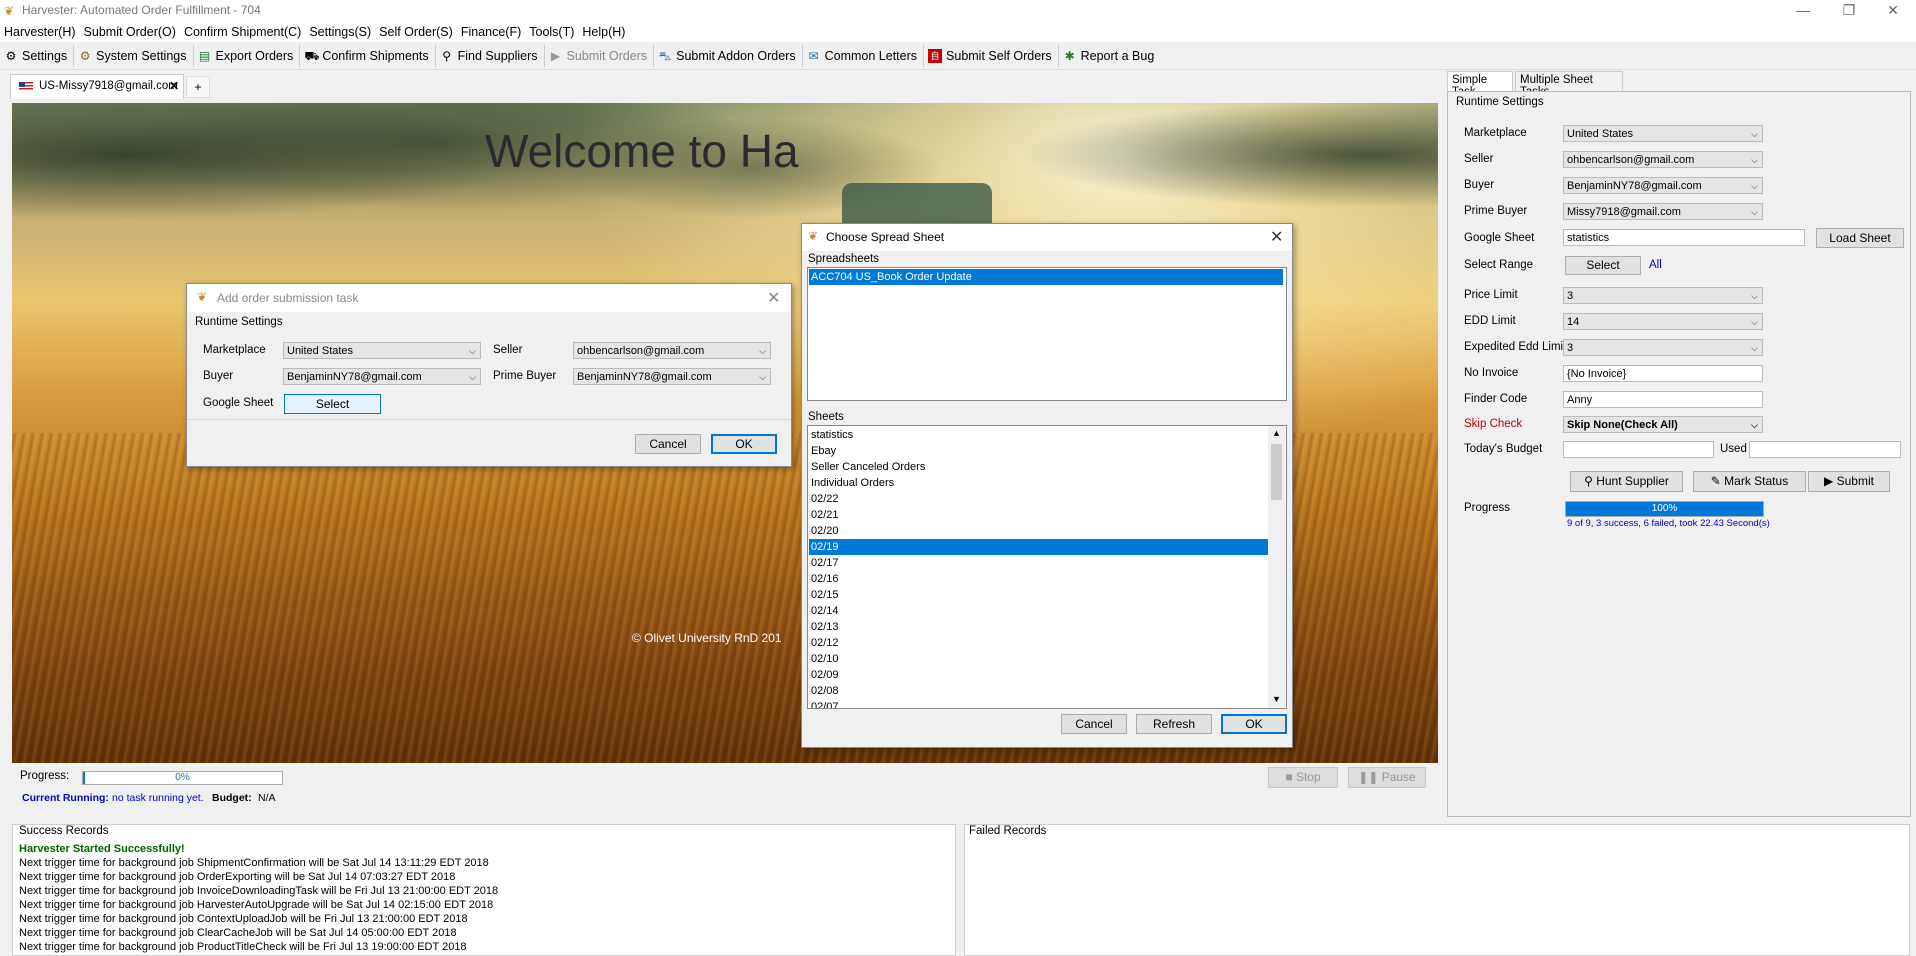 The width and height of the screenshot is (1916, 956). What do you see at coordinates (490, 56) in the screenshot?
I see `find-suppliers-button: ⚲ Find Suppliers` at bounding box center [490, 56].